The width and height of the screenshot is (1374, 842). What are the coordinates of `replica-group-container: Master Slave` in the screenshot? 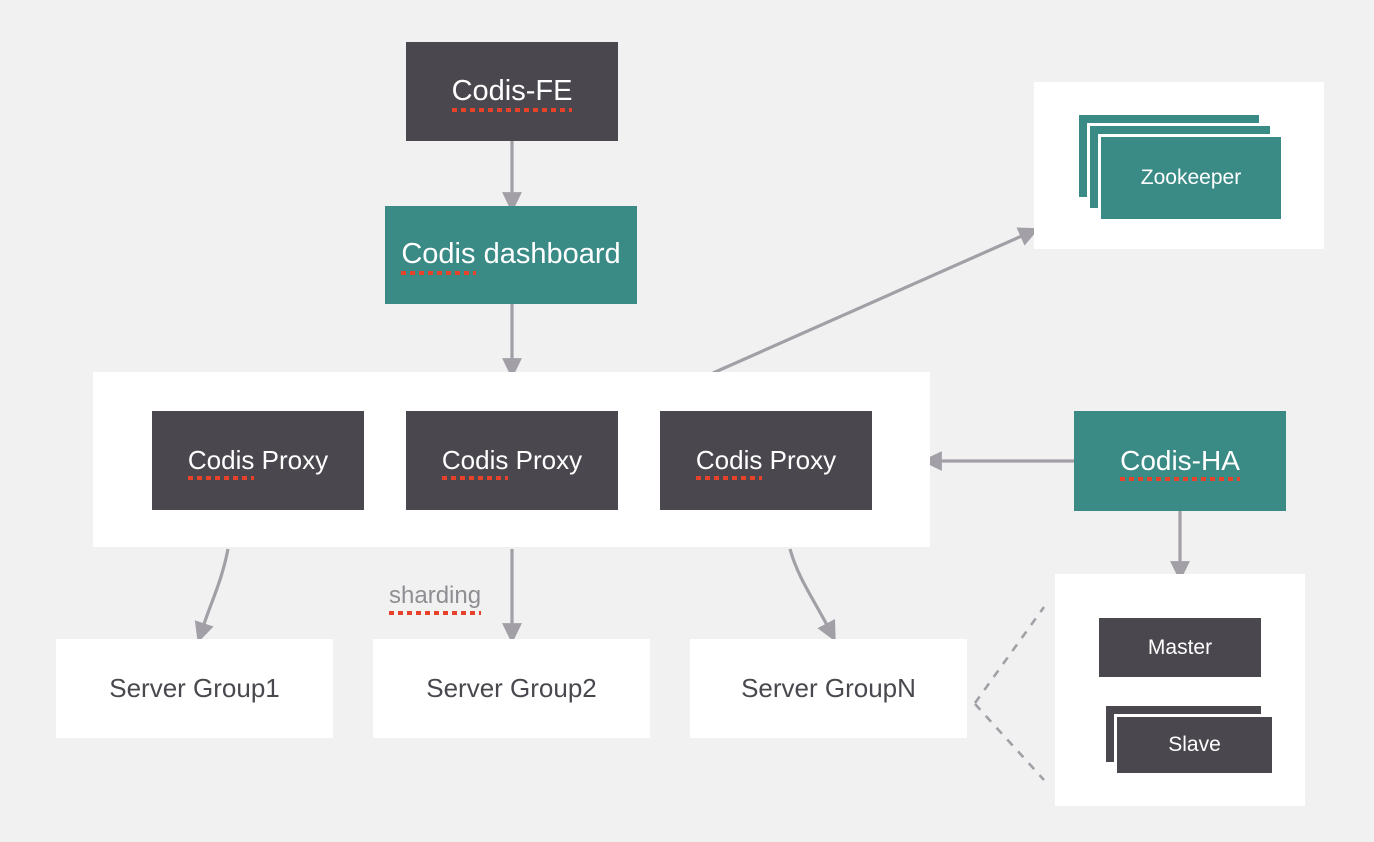 It's located at (1180, 690).